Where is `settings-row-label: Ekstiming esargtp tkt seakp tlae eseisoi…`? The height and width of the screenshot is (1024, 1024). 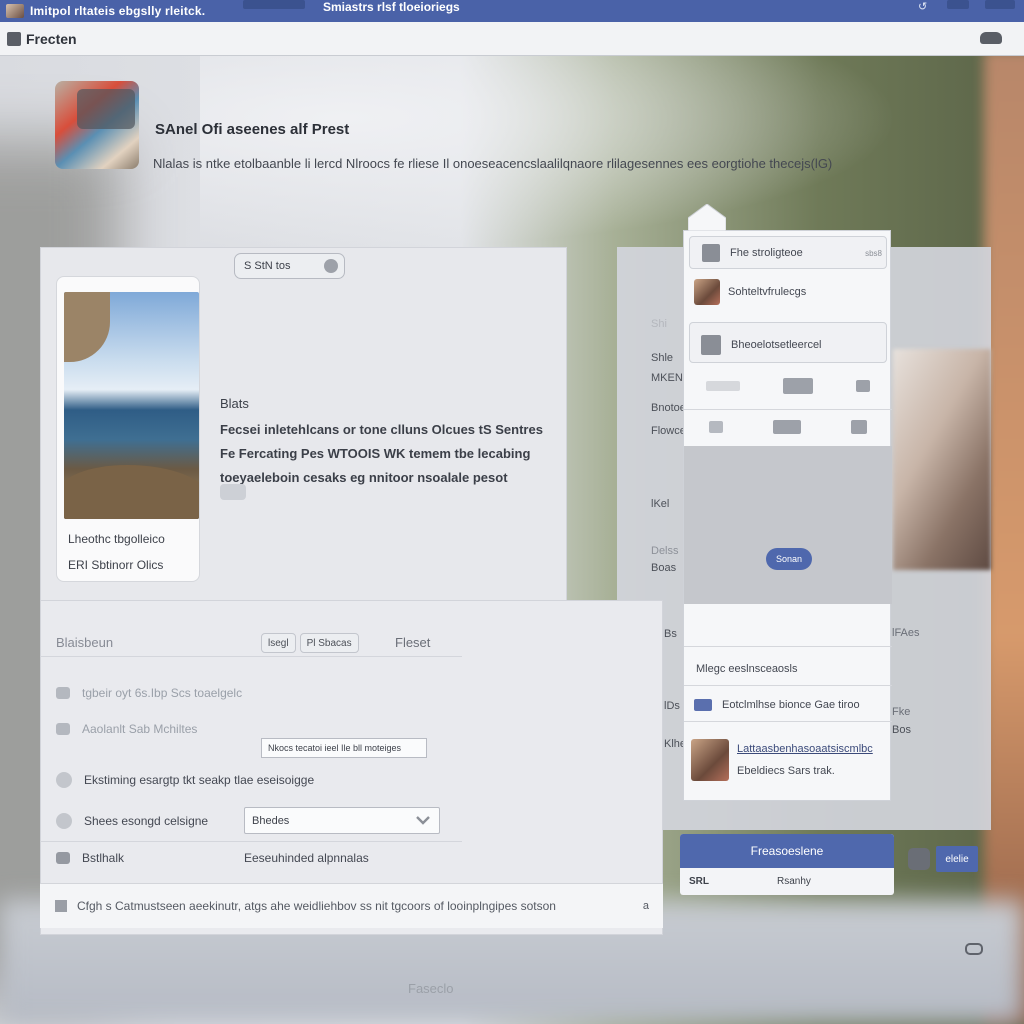 settings-row-label: Ekstiming esargtp tkt seakp tlae eseisoi… is located at coordinates (199, 780).